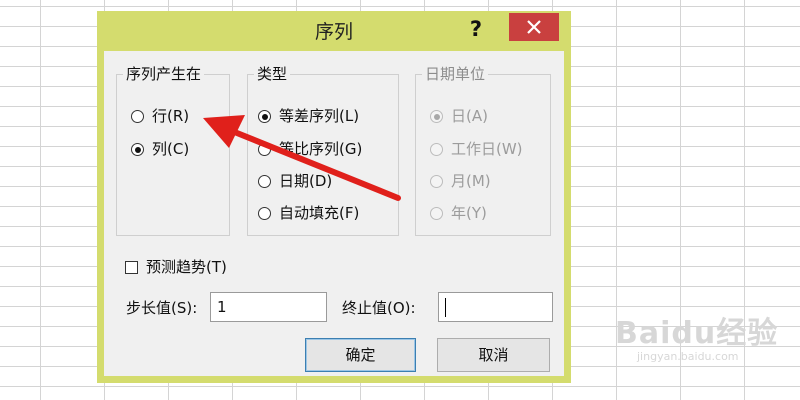  I want to click on date-unit-group: 日期单位 日(A) 工作日(W) 月(M) 年(Y), so click(483, 150).